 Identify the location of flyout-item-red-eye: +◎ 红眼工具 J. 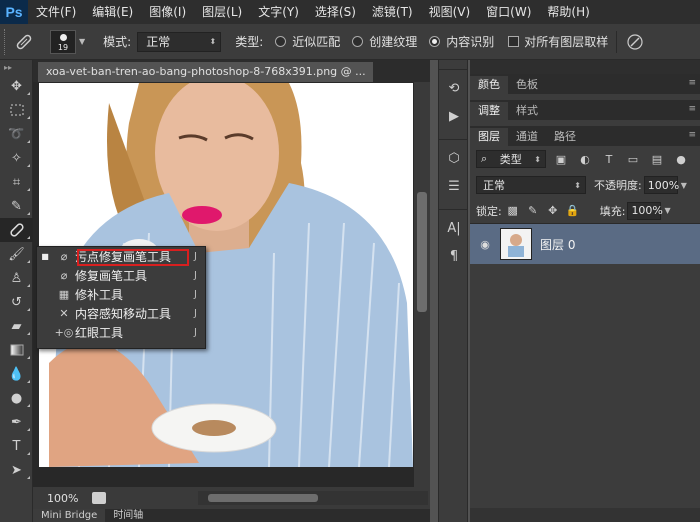
(121, 332).